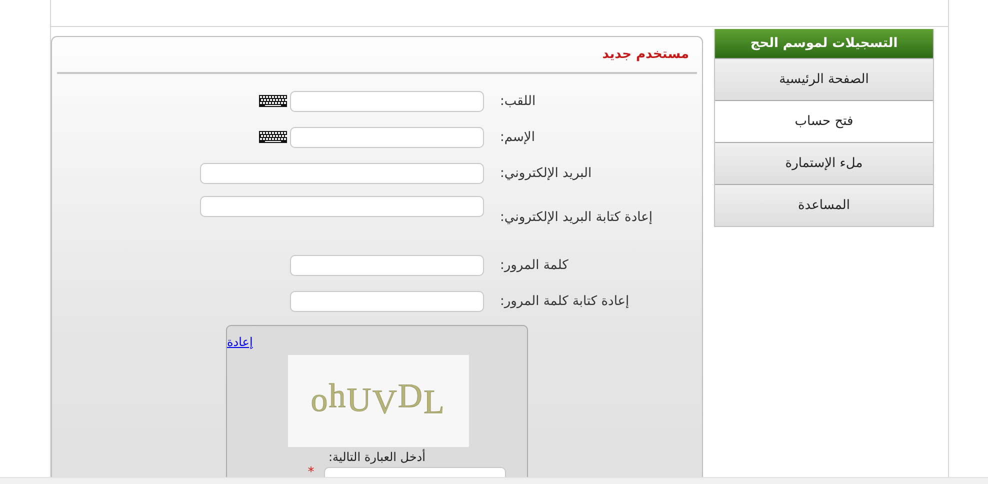  What do you see at coordinates (377, 457) in the screenshot?
I see `captcha-prompt: أدخل العبارة التالية:` at bounding box center [377, 457].